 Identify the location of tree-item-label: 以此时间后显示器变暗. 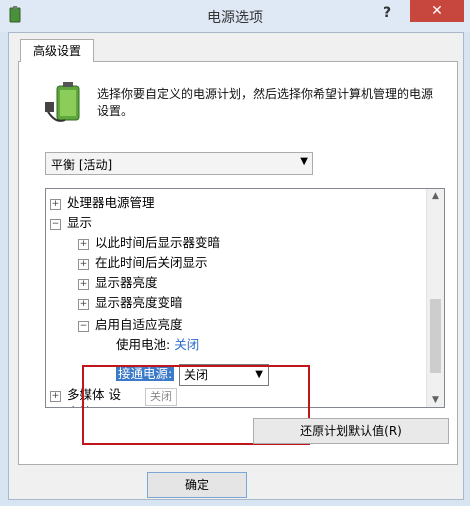
(158, 242).